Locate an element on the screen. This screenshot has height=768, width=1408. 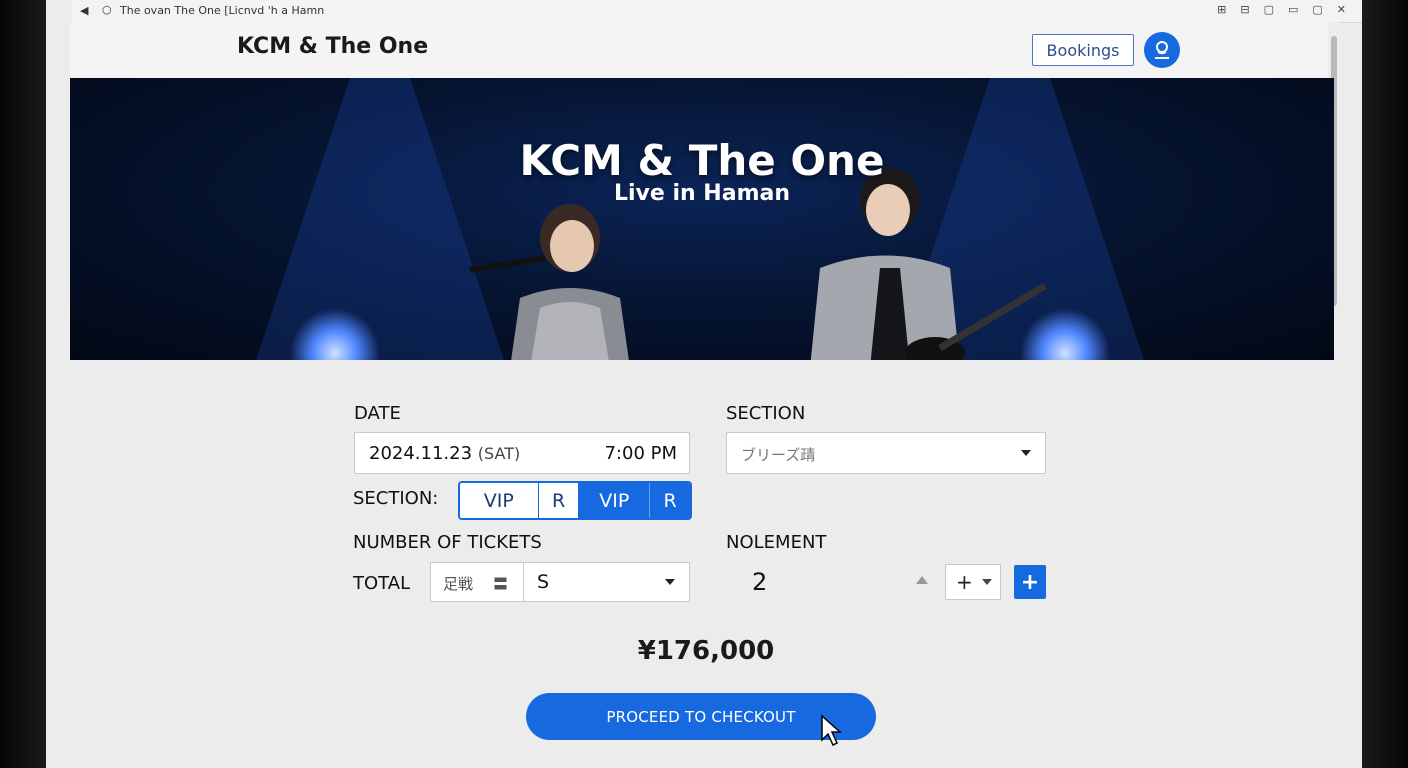
user-avatar is located at coordinates (1162, 50).